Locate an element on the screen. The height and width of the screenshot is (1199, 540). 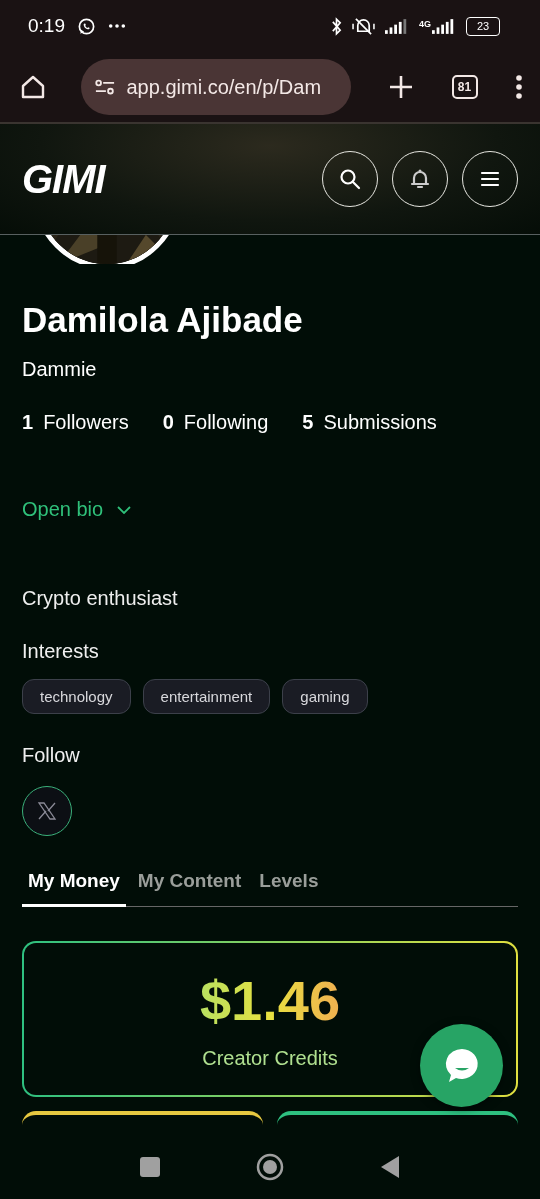
stat-link: 1 Followers is located at coordinates (75, 422).